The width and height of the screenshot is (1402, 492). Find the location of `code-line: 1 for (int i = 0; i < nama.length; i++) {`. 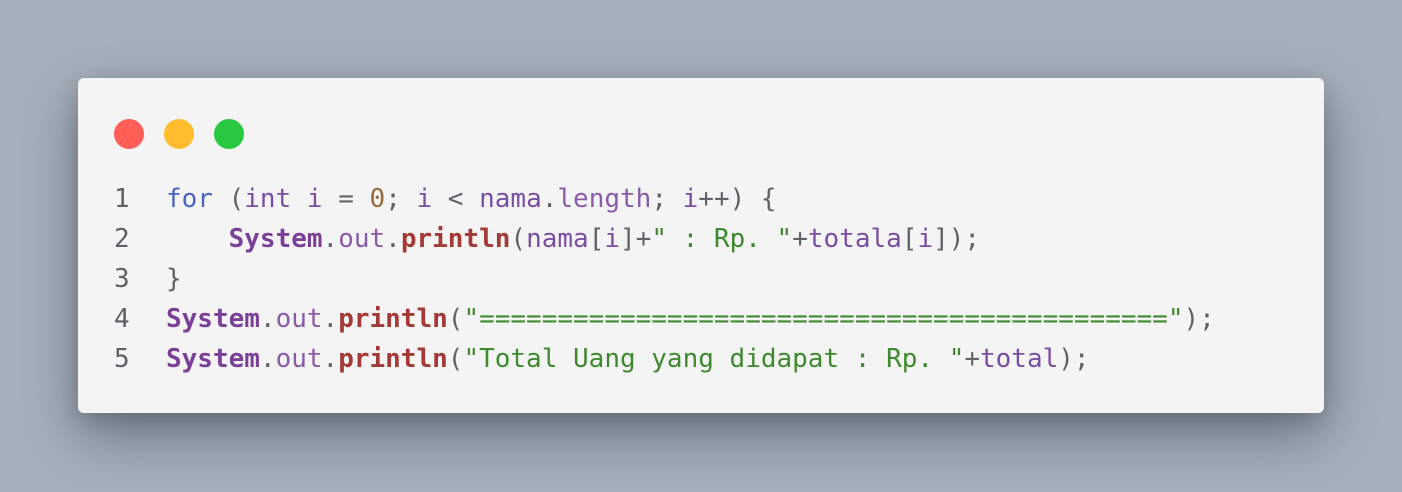

code-line: 1 for (int i = 0; i < nama.length; i++) { is located at coordinates (664, 199).